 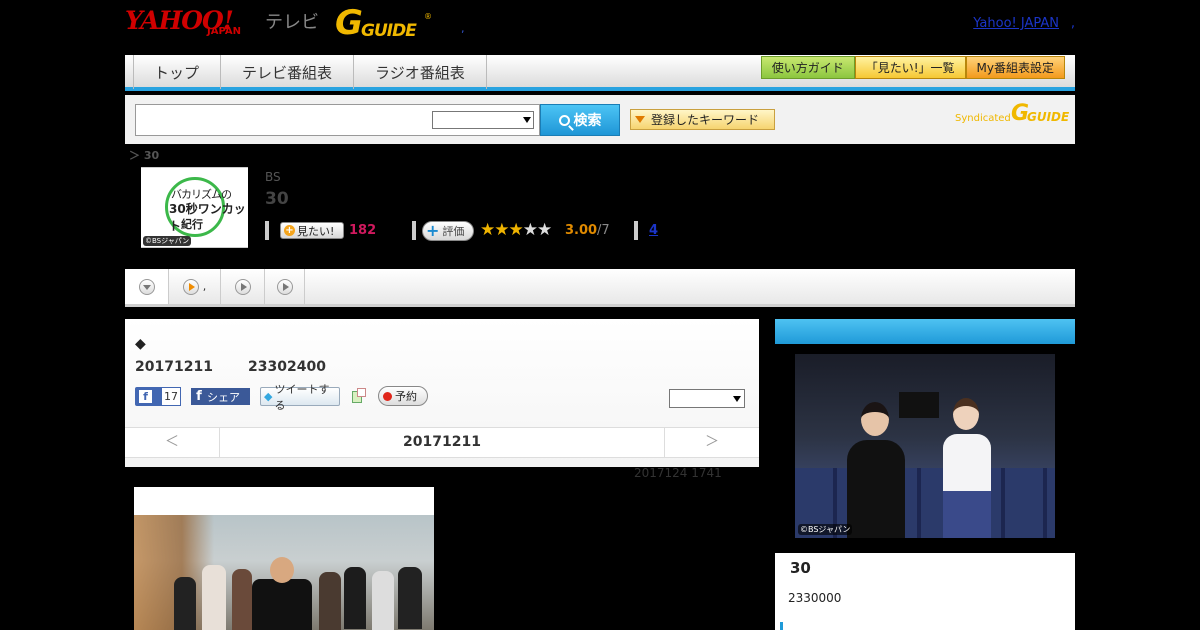 What do you see at coordinates (414, 230) in the screenshot?
I see `stat-divider` at bounding box center [414, 230].